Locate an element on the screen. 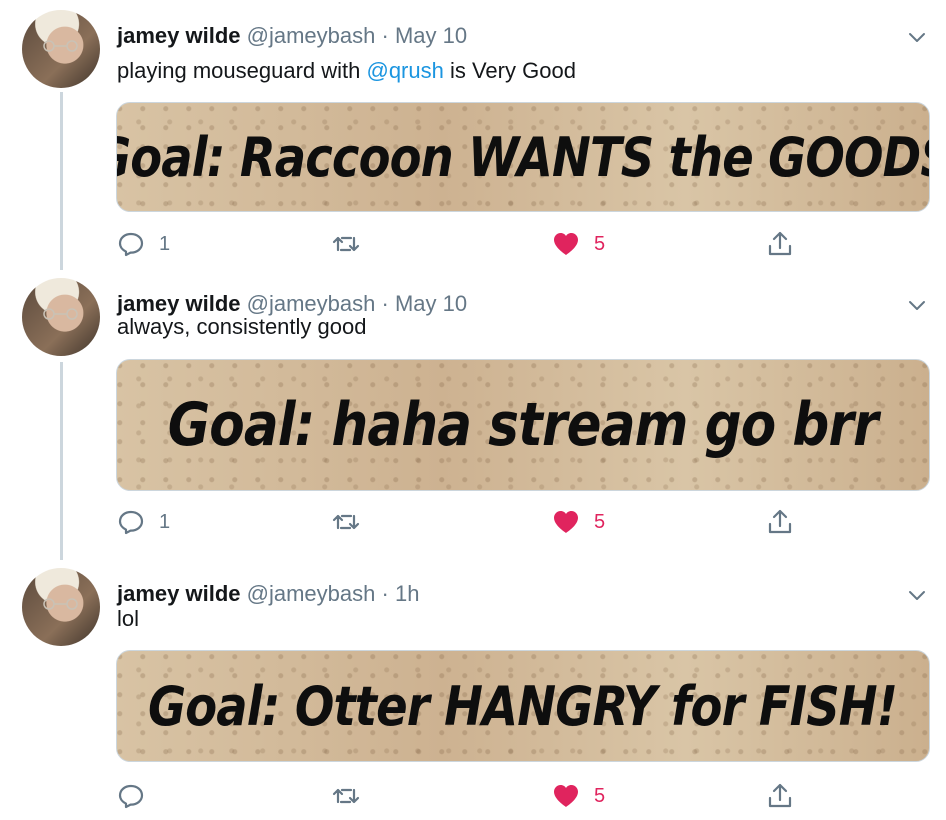 The width and height of the screenshot is (946, 820). tweet-image: Goal: Otter HANGRY for FISH! is located at coordinates (523, 706).